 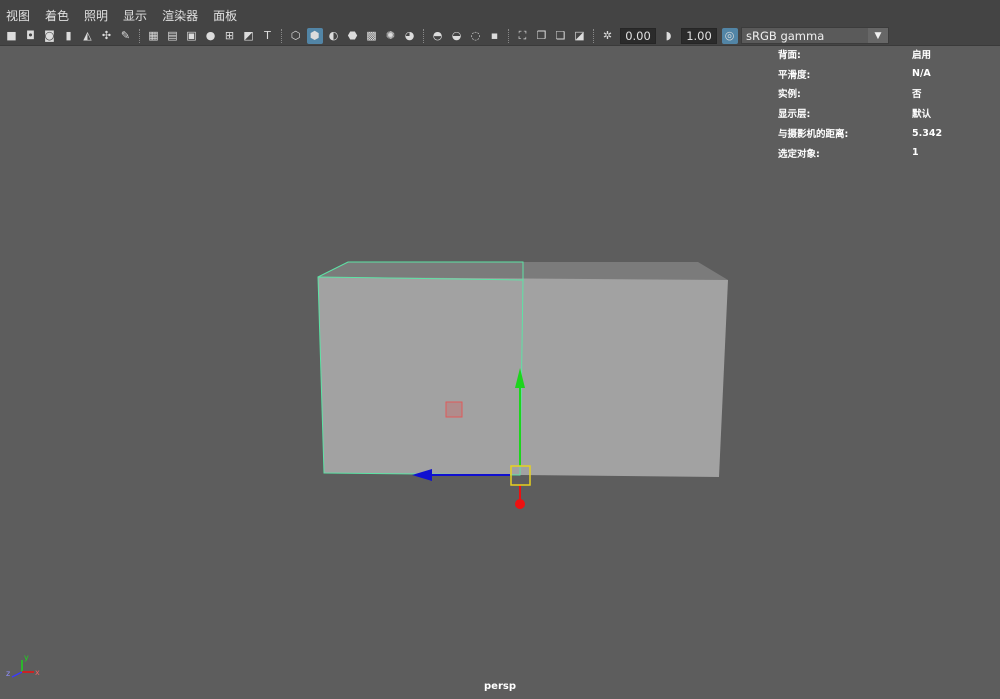 I want to click on manip-x-handle-icon, so click(x=520, y=504).